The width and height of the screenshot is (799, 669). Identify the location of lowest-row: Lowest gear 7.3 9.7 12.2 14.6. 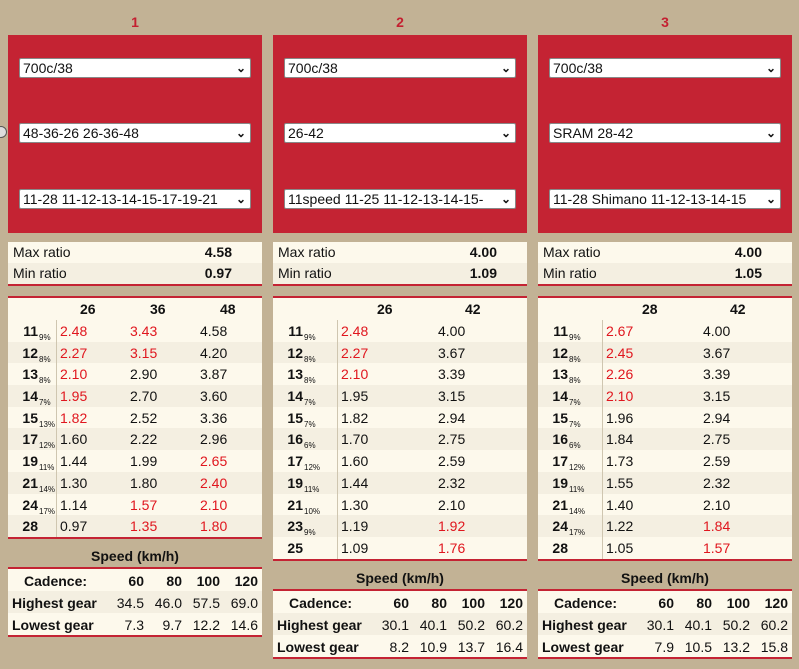
(135, 624).